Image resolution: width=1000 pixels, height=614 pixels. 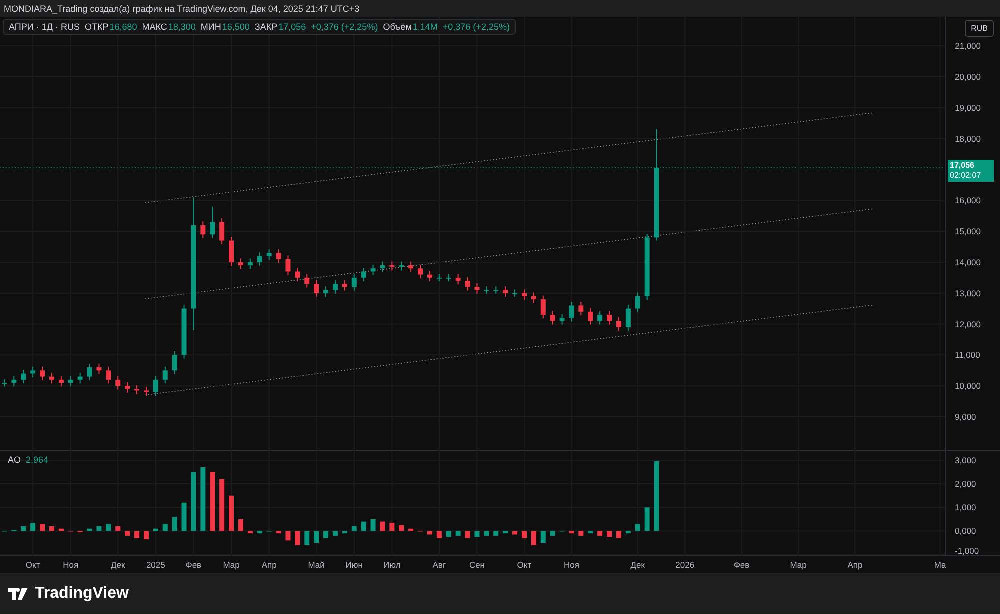 I want to click on axis-label: 13,000, so click(x=968, y=293).